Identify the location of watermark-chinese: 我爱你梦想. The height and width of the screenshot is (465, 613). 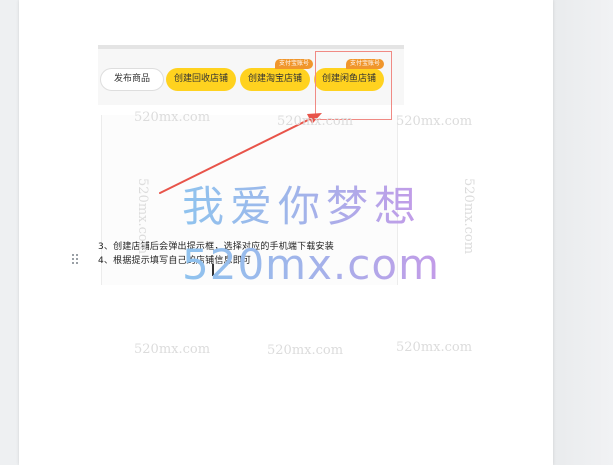
(302, 203).